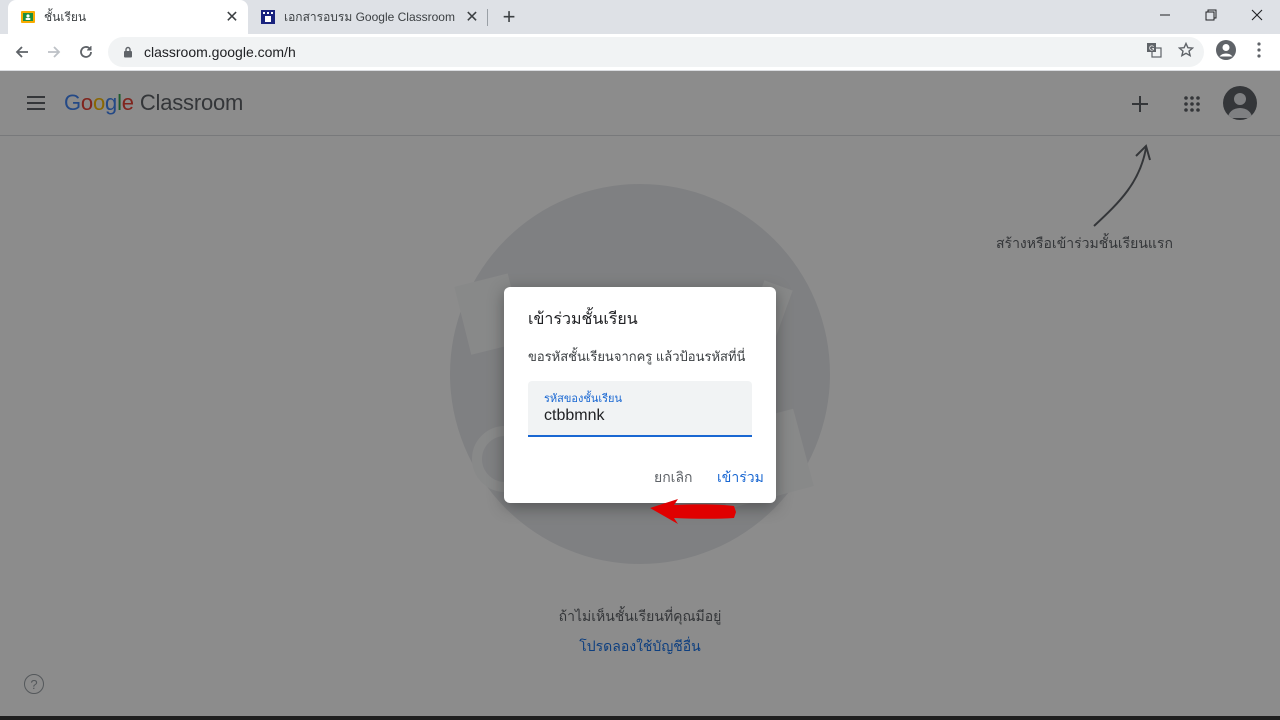 This screenshot has width=1280, height=720. What do you see at coordinates (28, 17) in the screenshot?
I see `classroom-favicon-icon` at bounding box center [28, 17].